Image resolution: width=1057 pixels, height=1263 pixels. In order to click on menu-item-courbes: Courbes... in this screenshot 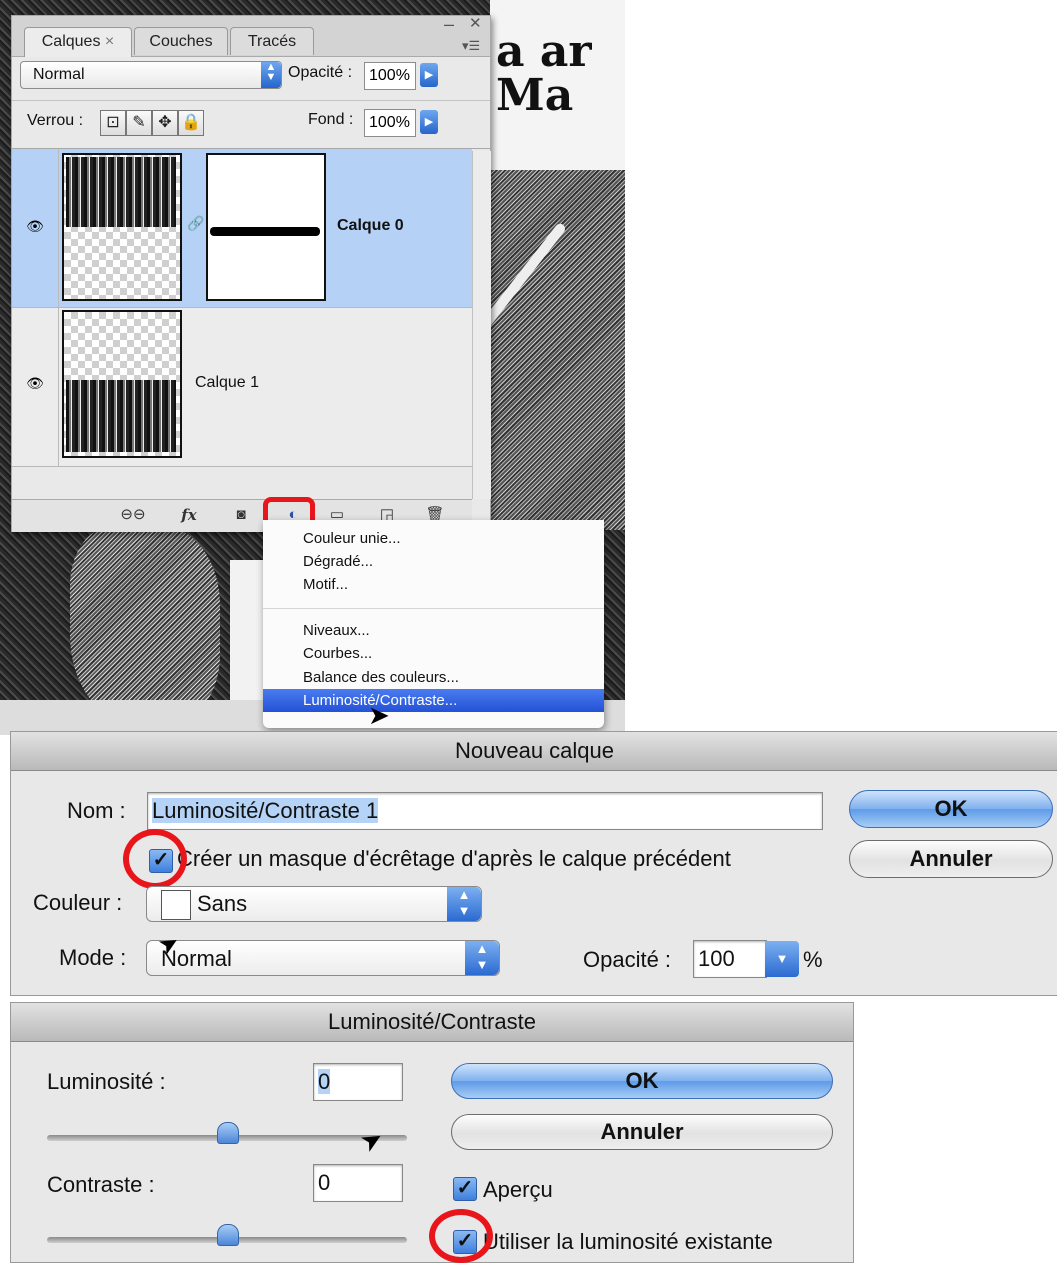, I will do `click(433, 653)`.